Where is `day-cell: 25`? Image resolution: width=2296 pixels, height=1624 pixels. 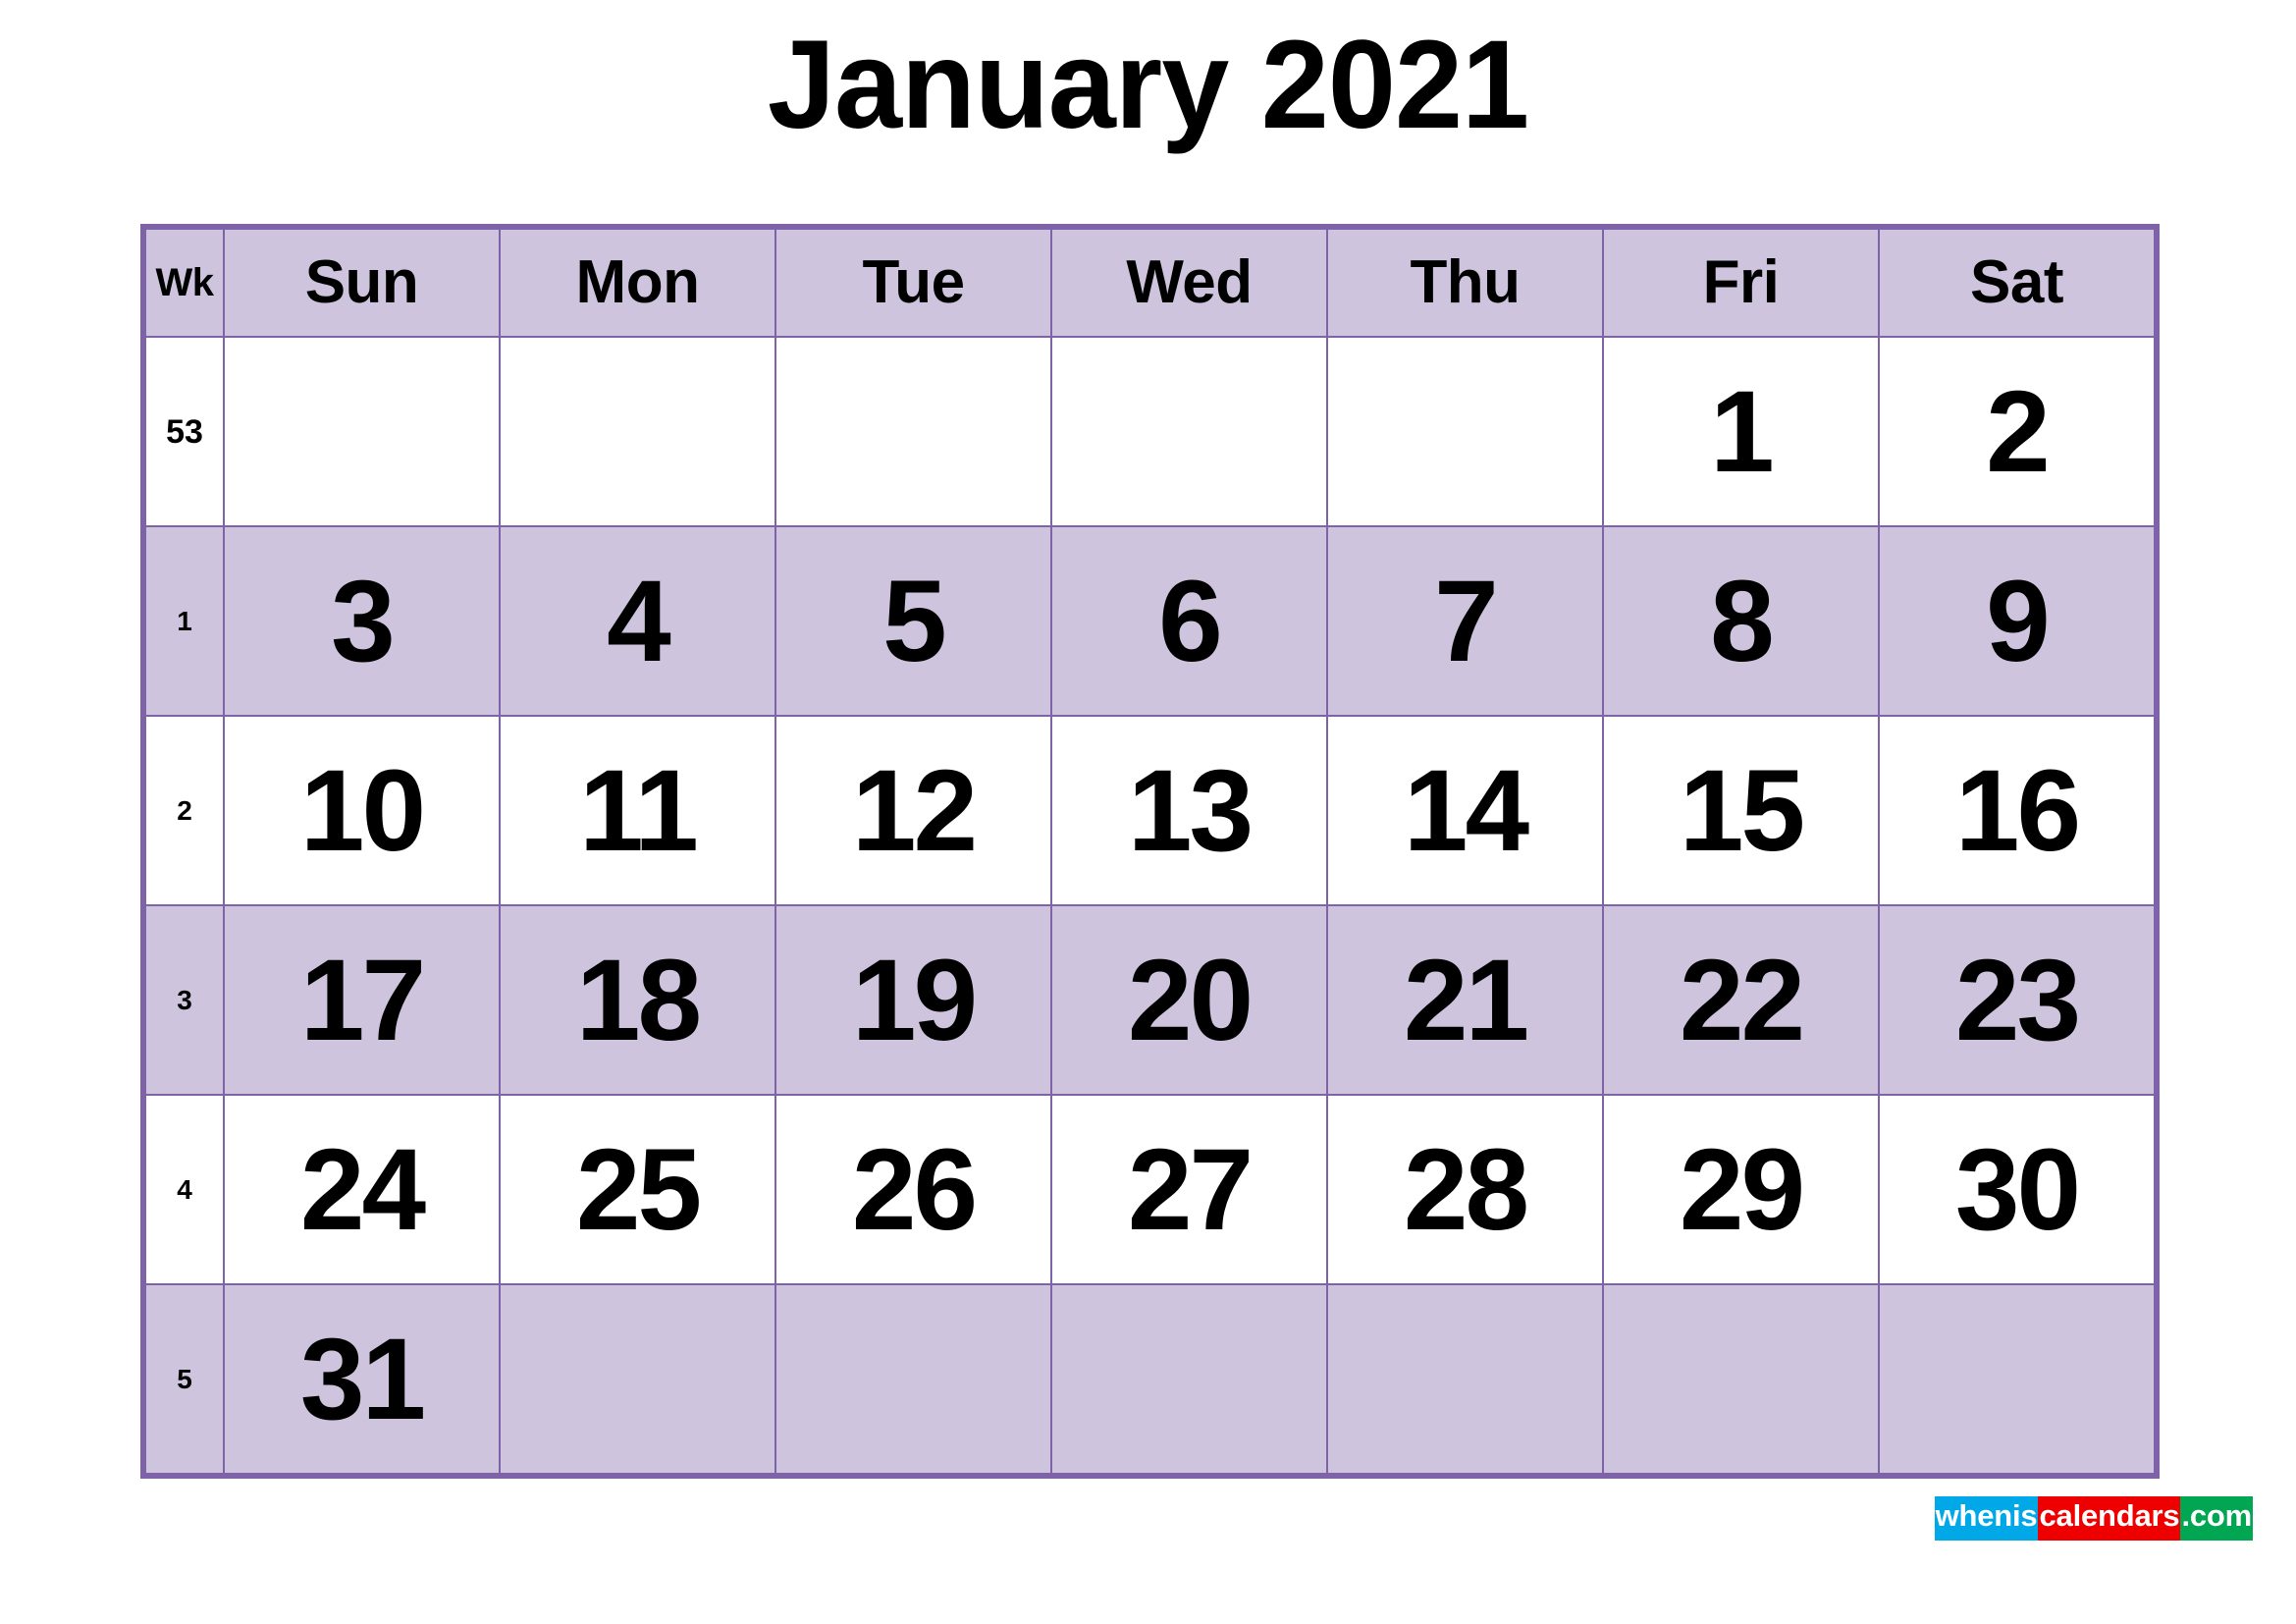
day-cell: 25 is located at coordinates (637, 1189).